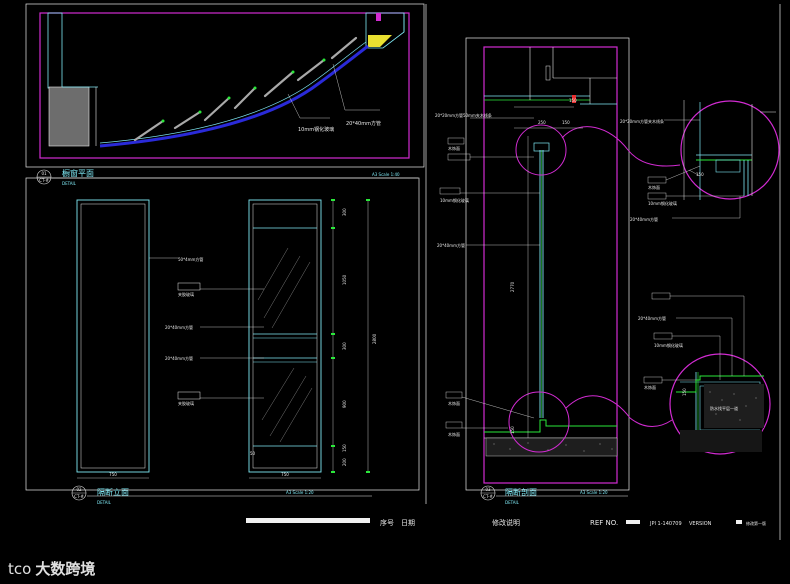  Describe the element at coordinates (554, 495) in the screenshot. I see `section-title-block: 03 CT-# 隔断剖面 DETAIL A3 Scale 1:20` at that location.